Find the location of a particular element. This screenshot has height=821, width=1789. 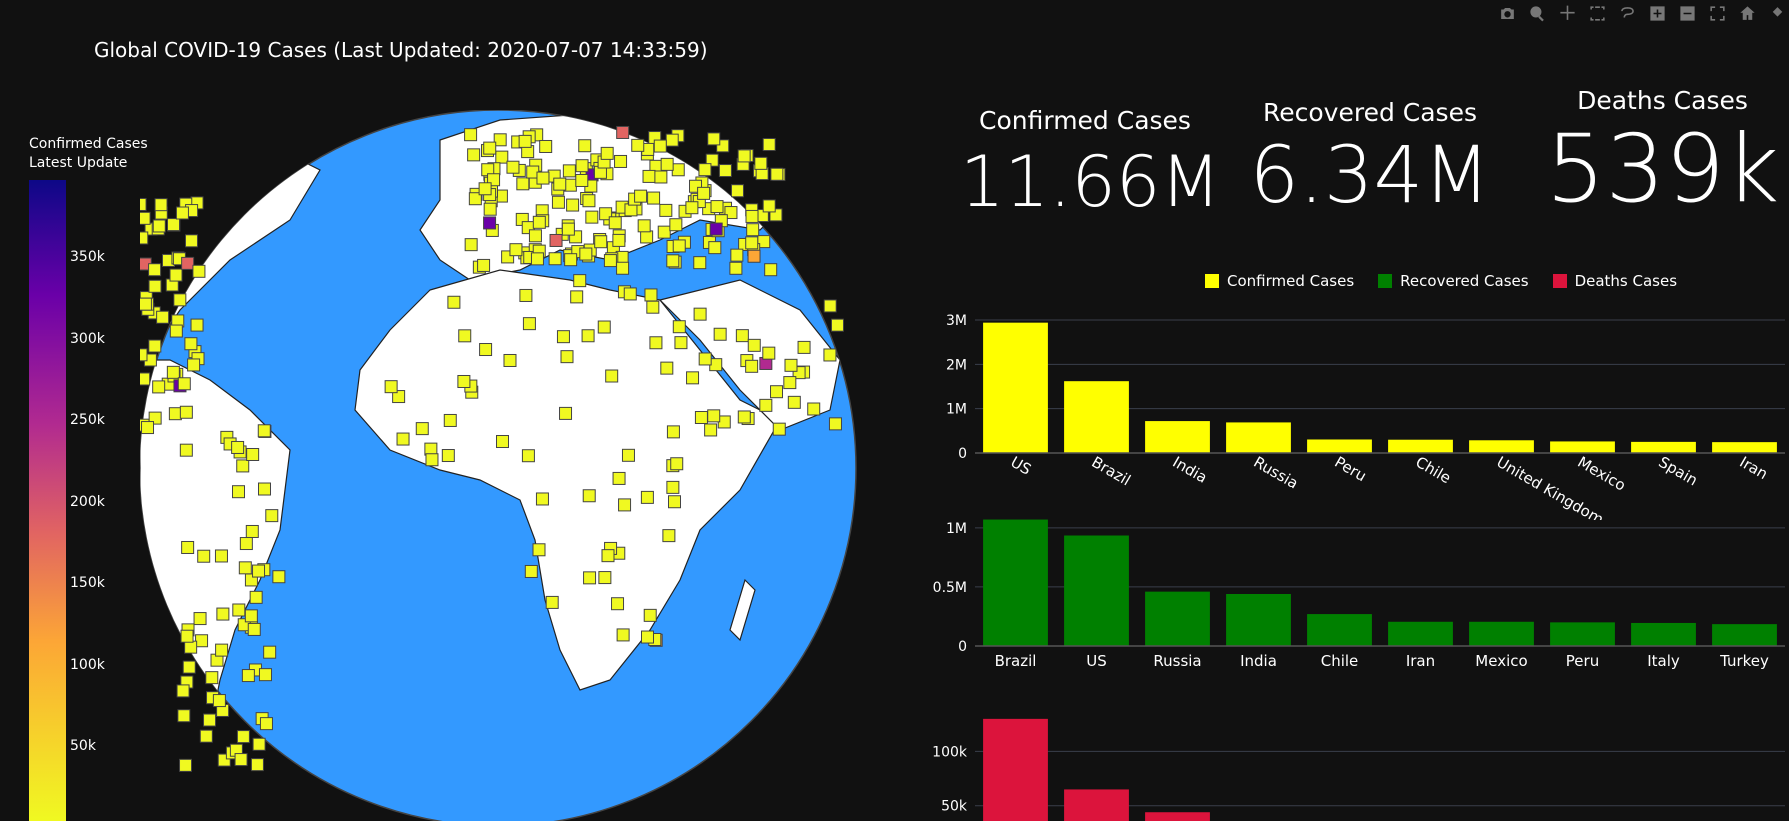

plotly-logo-button is located at coordinates (1777, 13).